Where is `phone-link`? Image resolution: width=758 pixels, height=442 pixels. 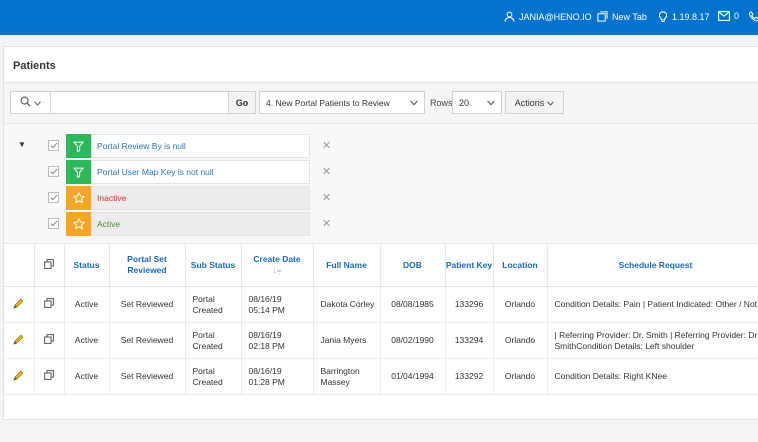
phone-link is located at coordinates (753, 16).